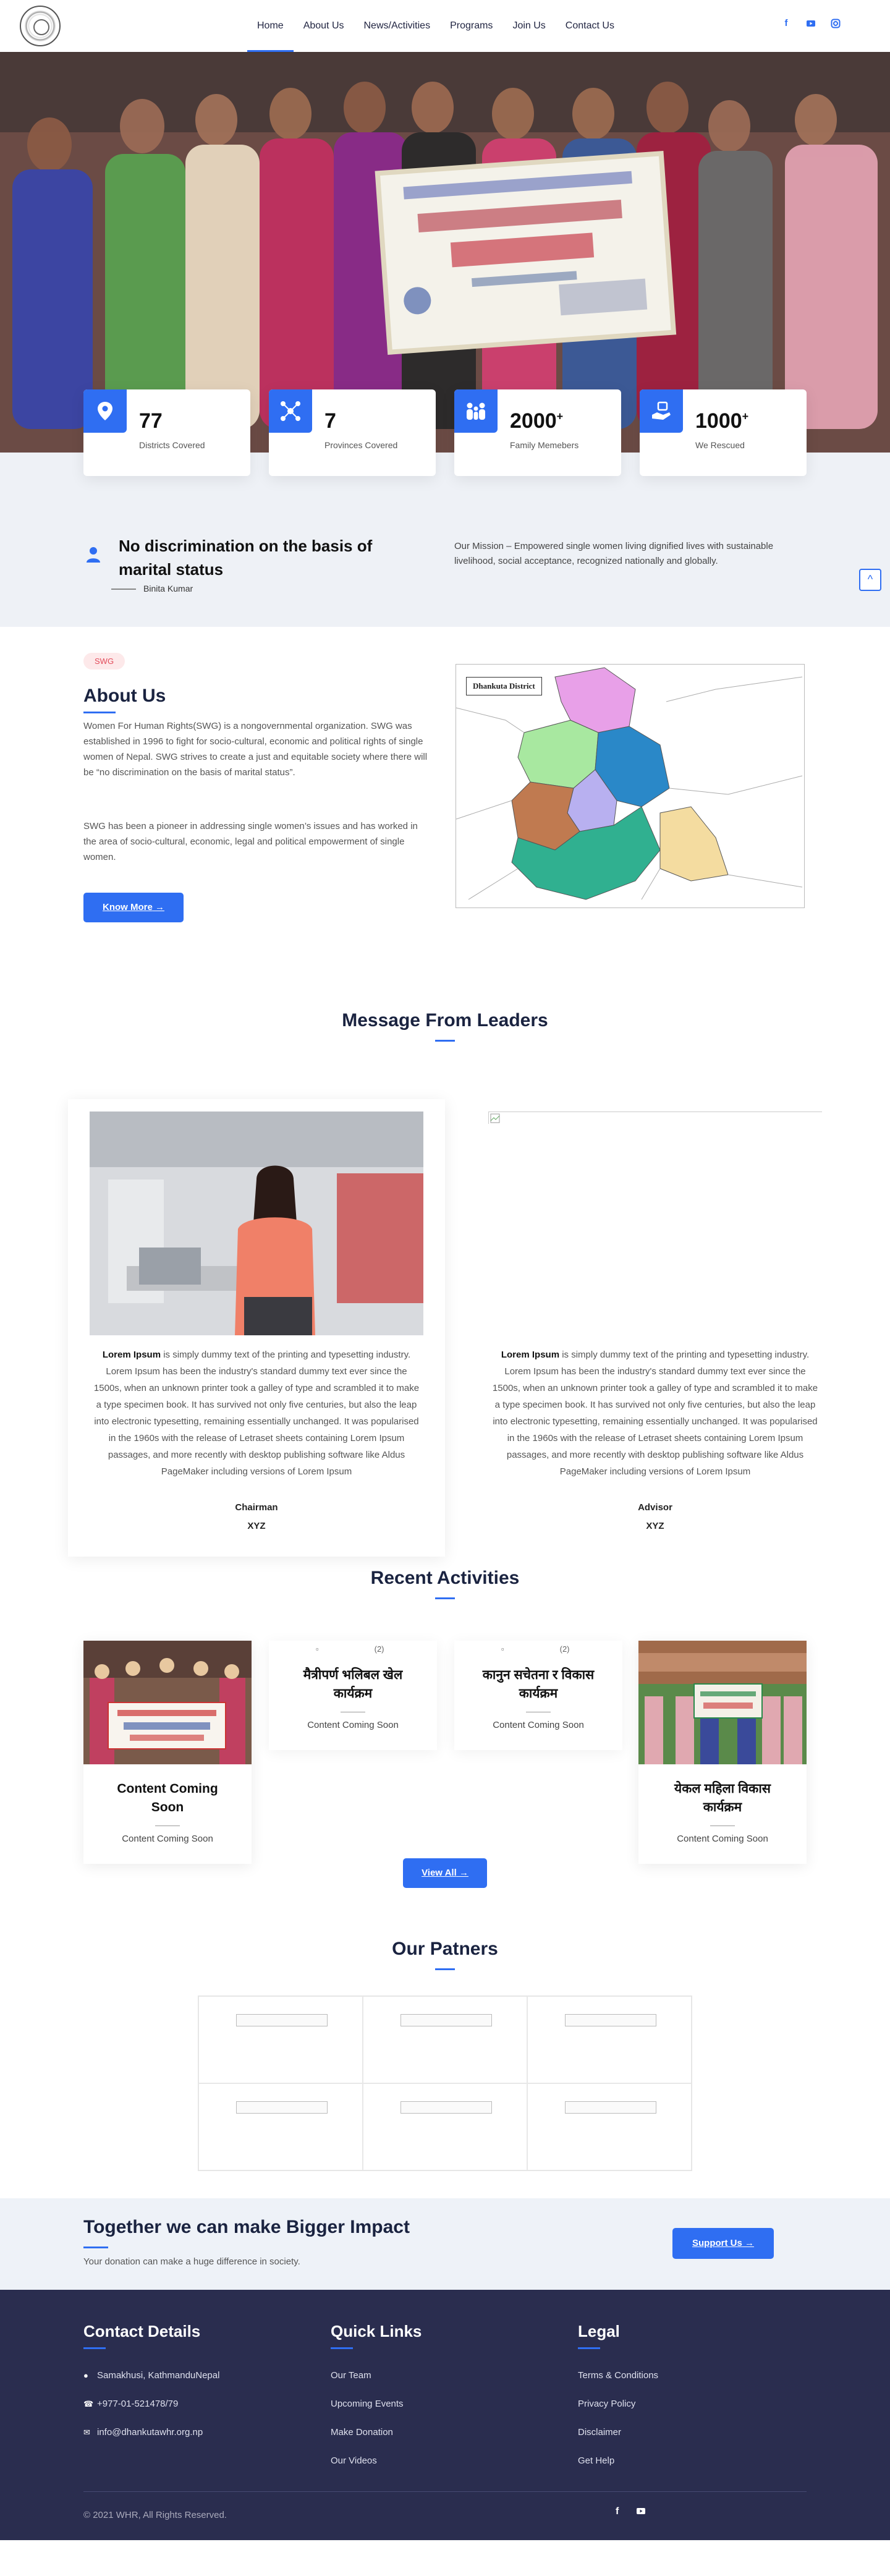 This screenshot has height=2576, width=890. What do you see at coordinates (151, 2413) in the screenshot?
I see `contact-phone: ☎ +977-01-521478/79` at bounding box center [151, 2413].